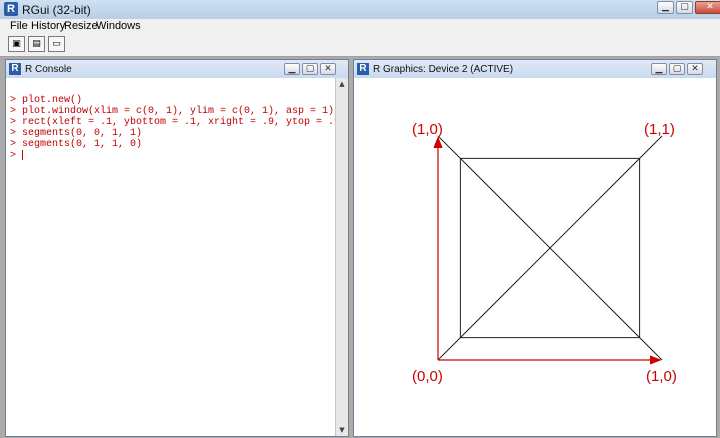 This screenshot has height=438, width=720. Describe the element at coordinates (48, 69) in the screenshot. I see `console-title: R Console` at that location.